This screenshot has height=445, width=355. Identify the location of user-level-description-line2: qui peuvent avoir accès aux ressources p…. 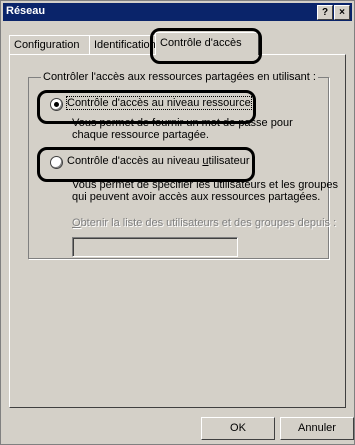
(196, 197).